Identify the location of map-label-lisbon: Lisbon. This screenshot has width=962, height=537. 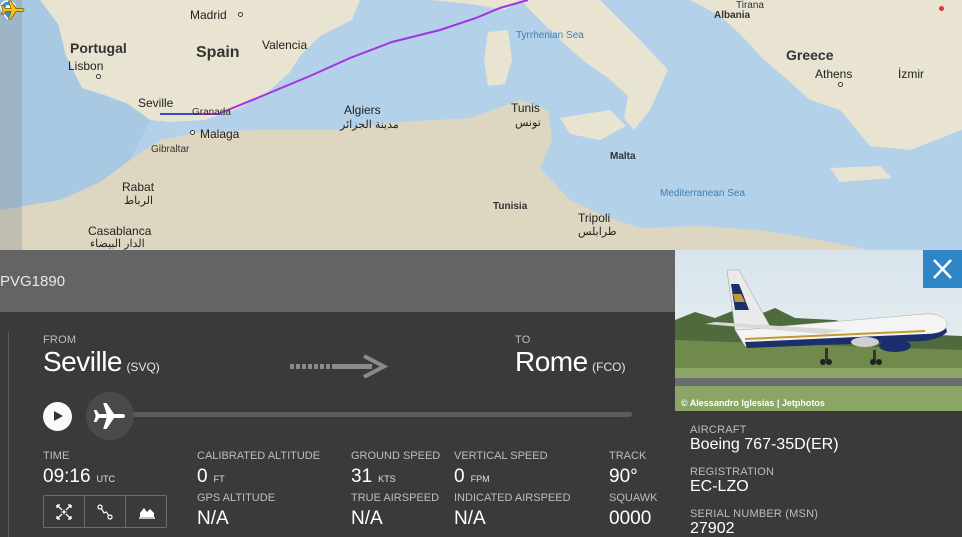
(86, 66).